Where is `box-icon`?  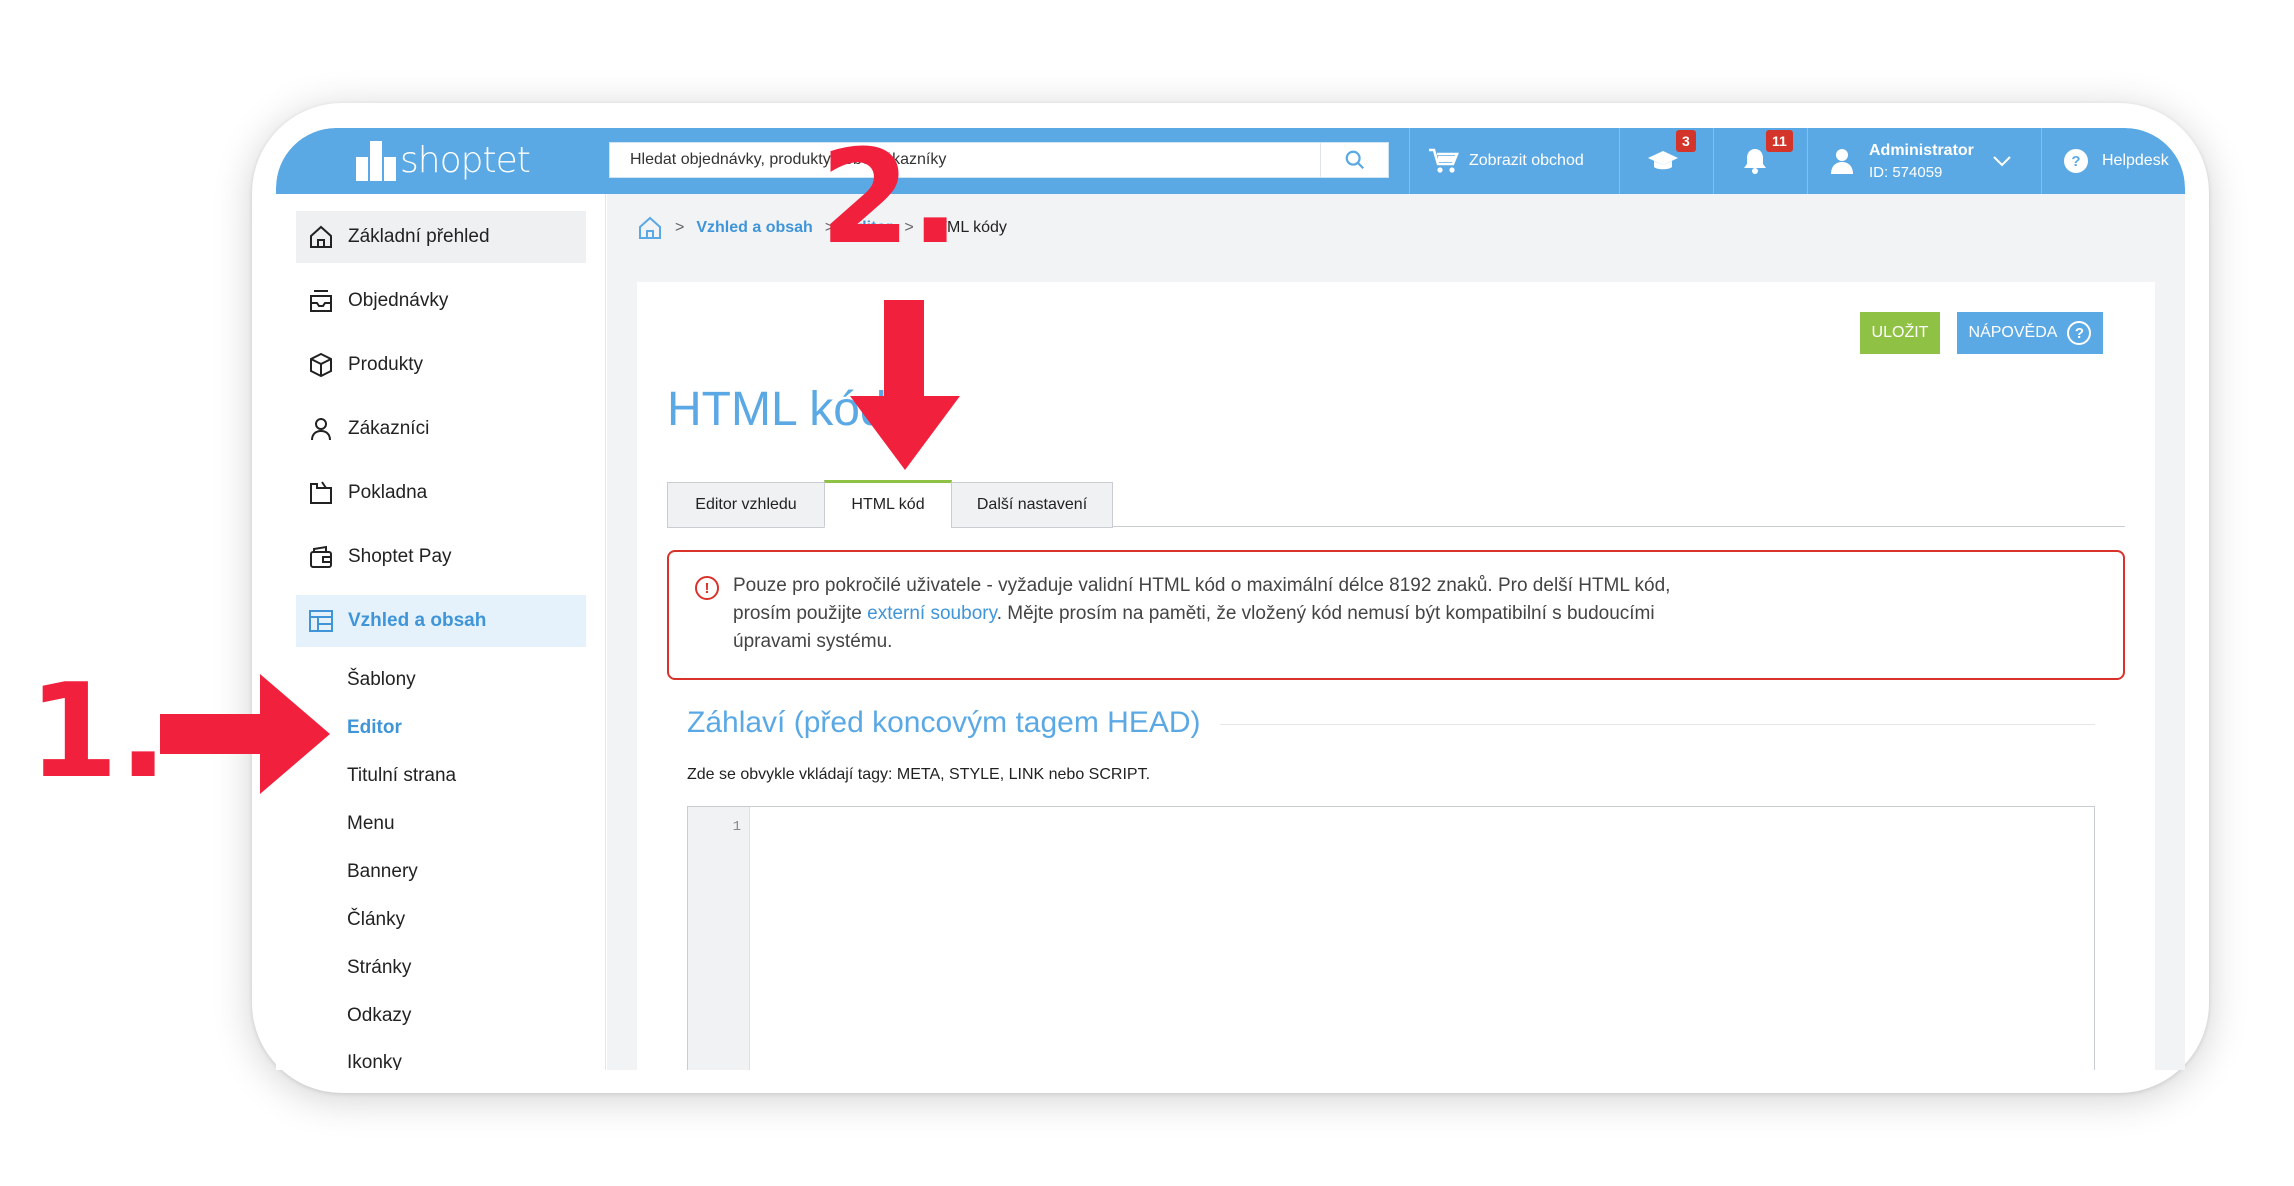
box-icon is located at coordinates (321, 365).